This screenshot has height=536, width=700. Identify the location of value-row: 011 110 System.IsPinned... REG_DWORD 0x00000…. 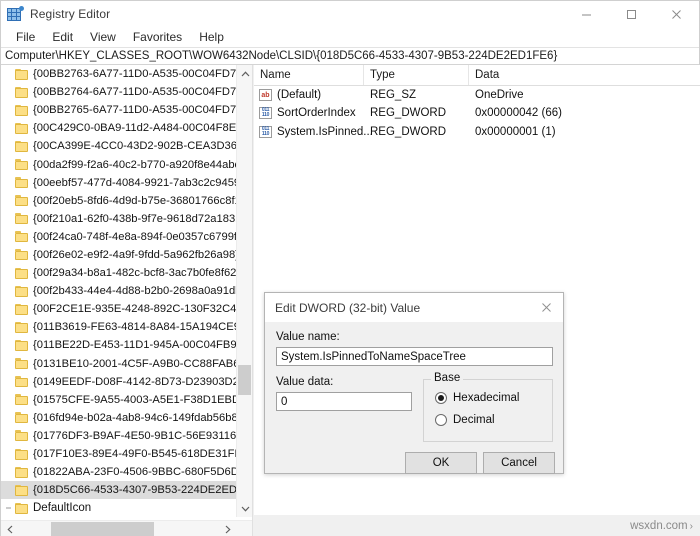
(477, 132).